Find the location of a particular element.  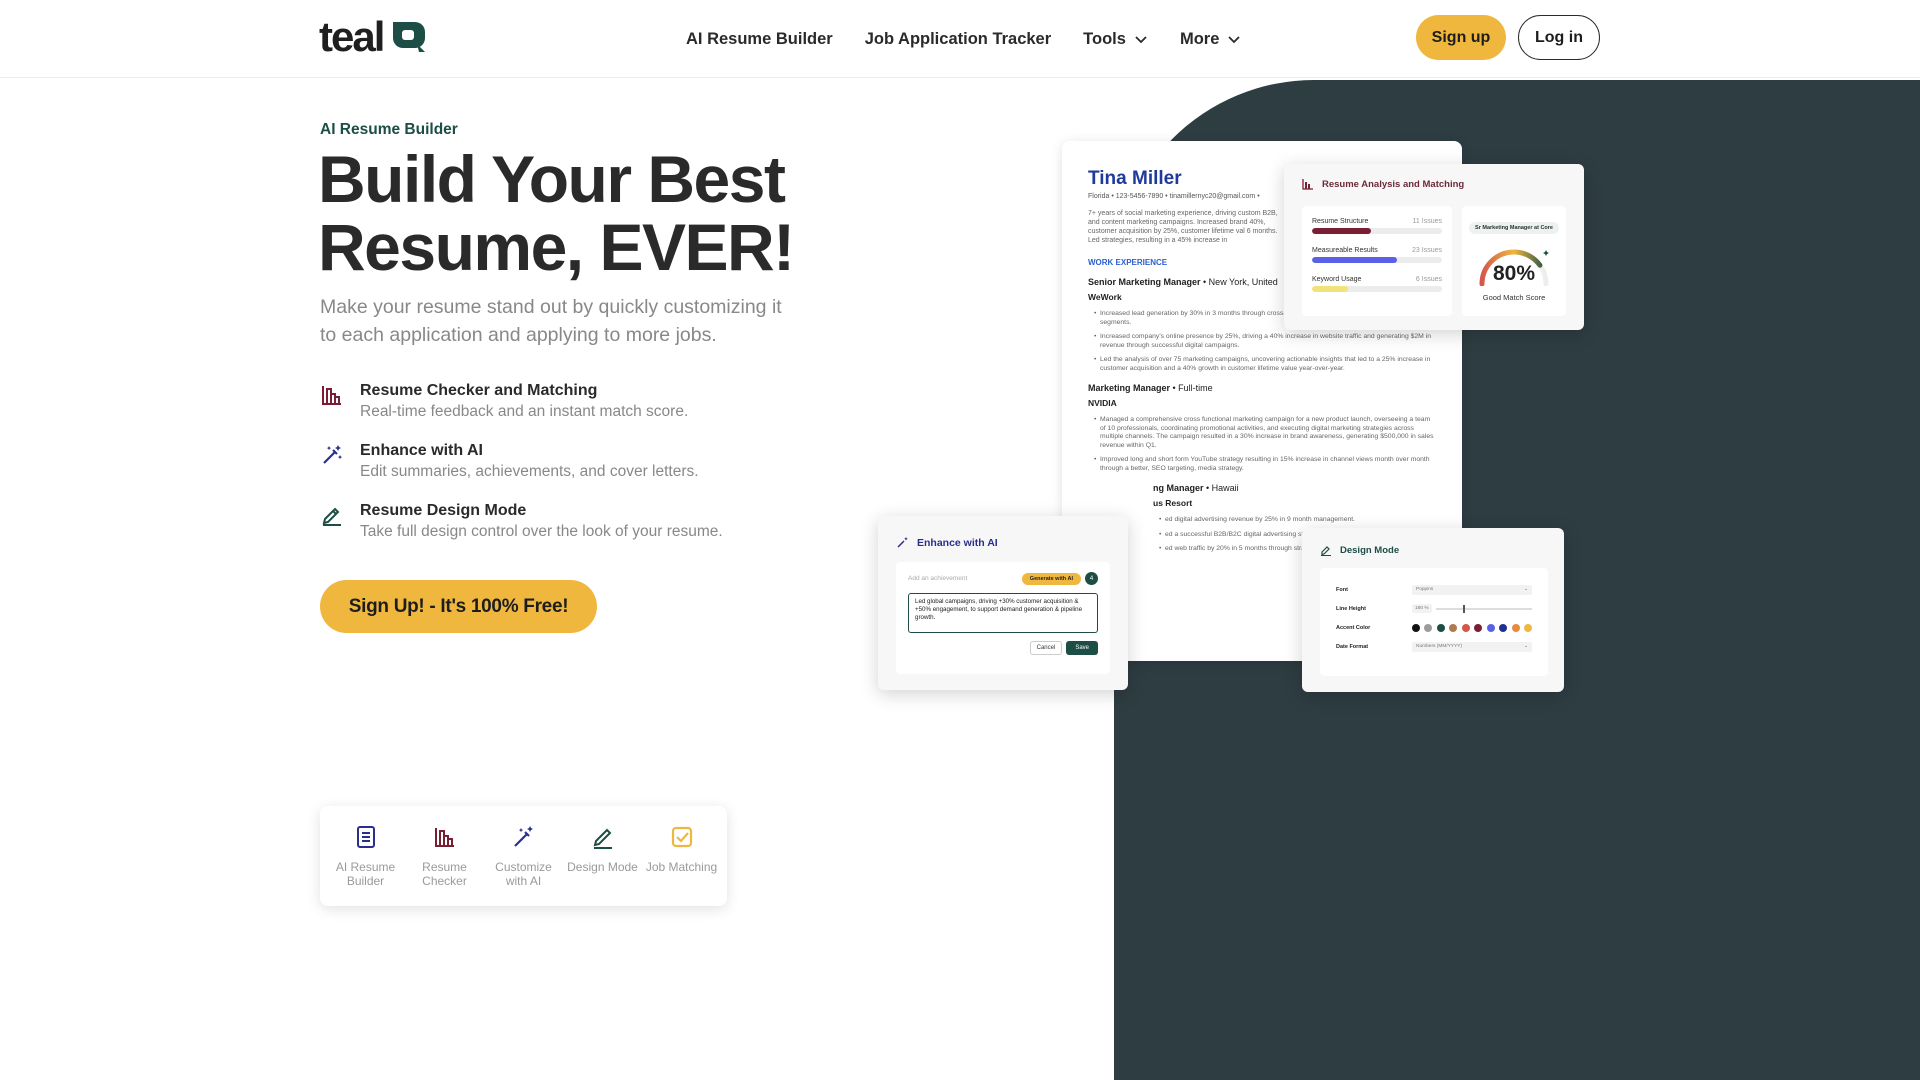

metric-issues: 11 Issues is located at coordinates (1427, 221).